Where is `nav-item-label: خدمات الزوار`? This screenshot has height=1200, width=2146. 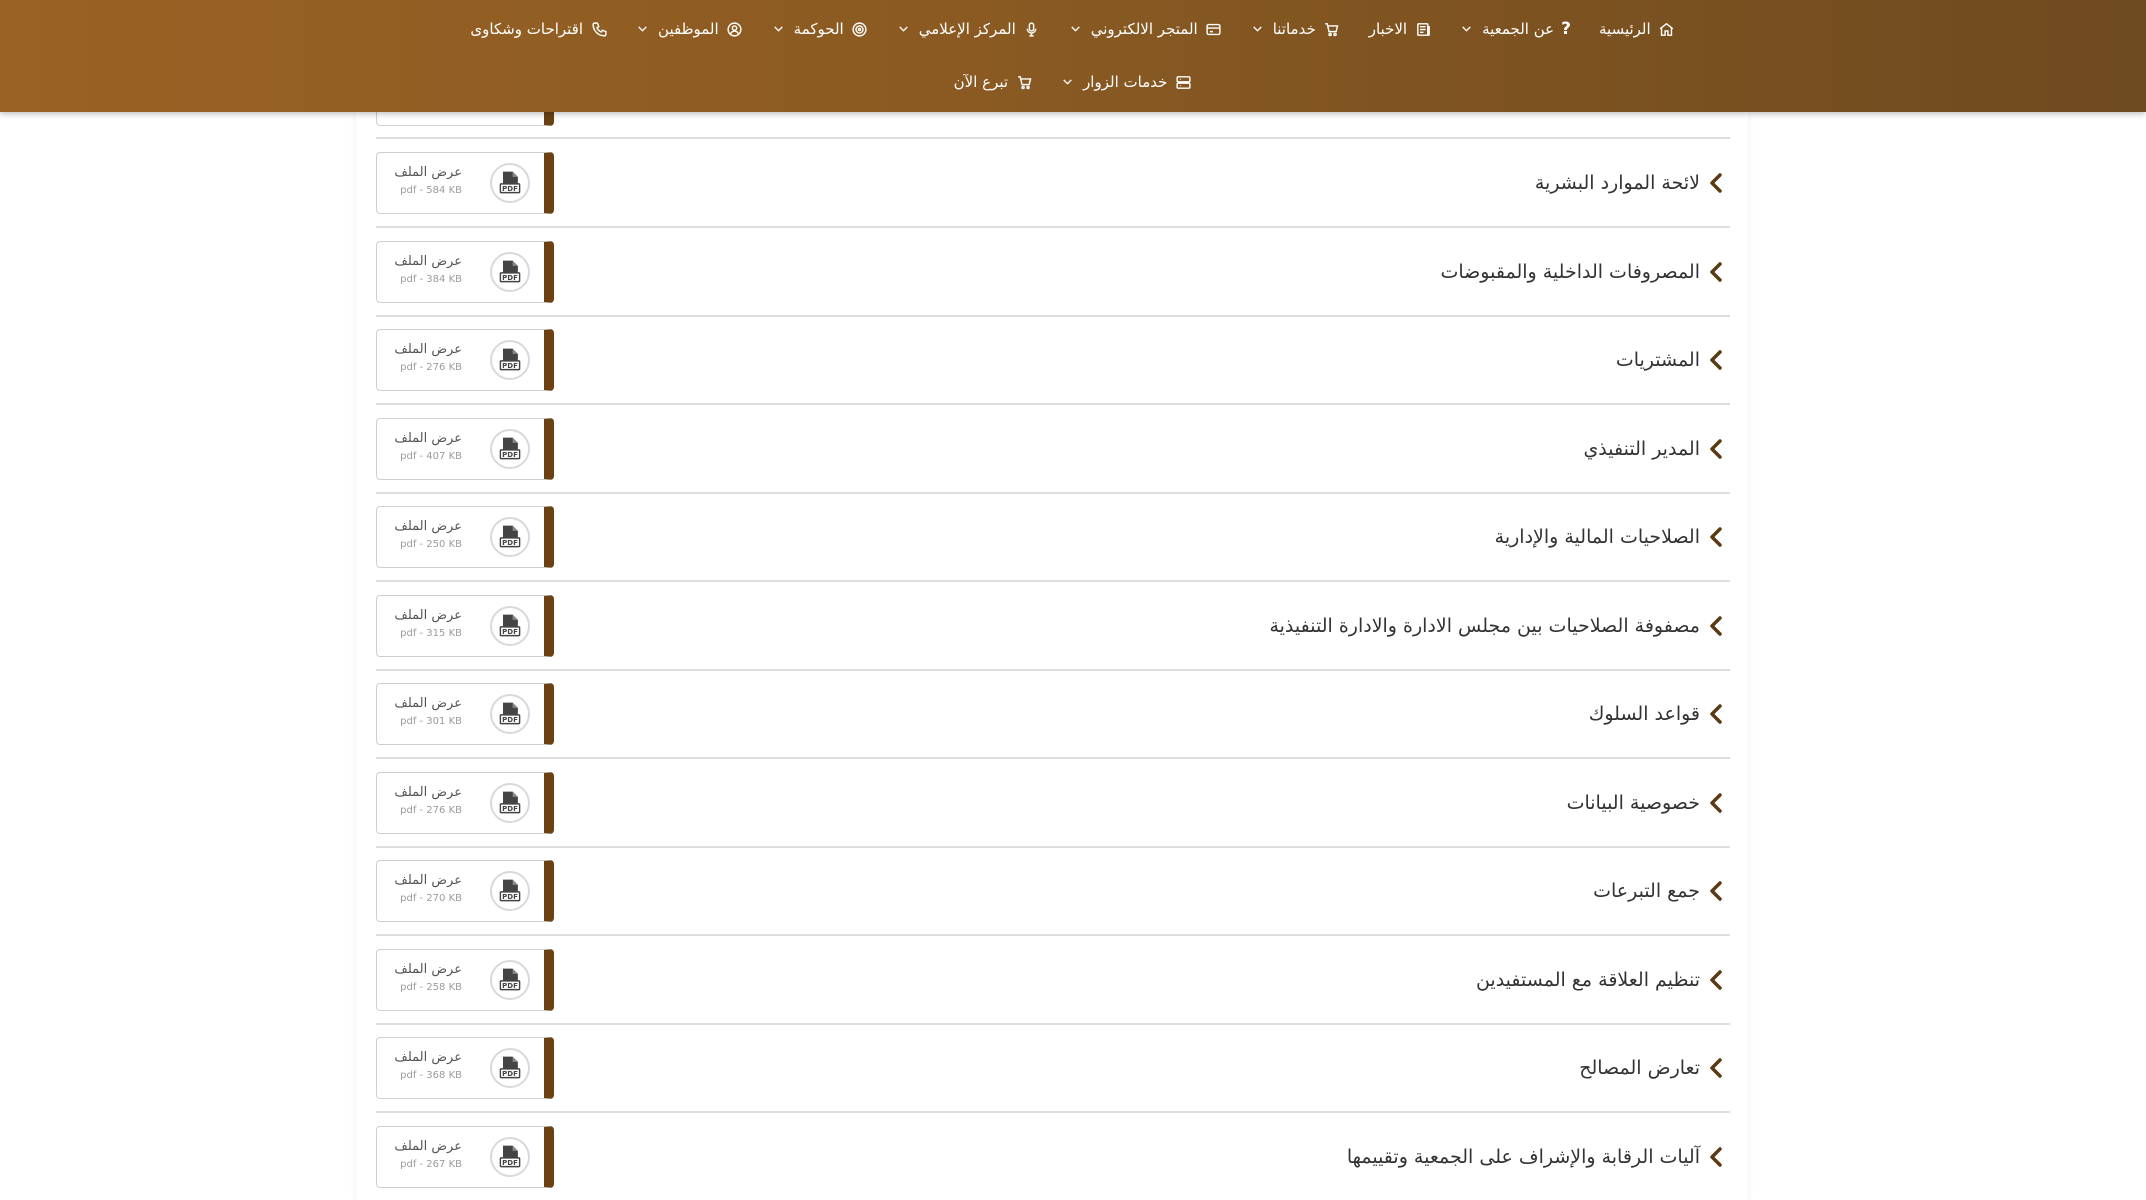
nav-item-label: خدمات الزوار is located at coordinates (1125, 82).